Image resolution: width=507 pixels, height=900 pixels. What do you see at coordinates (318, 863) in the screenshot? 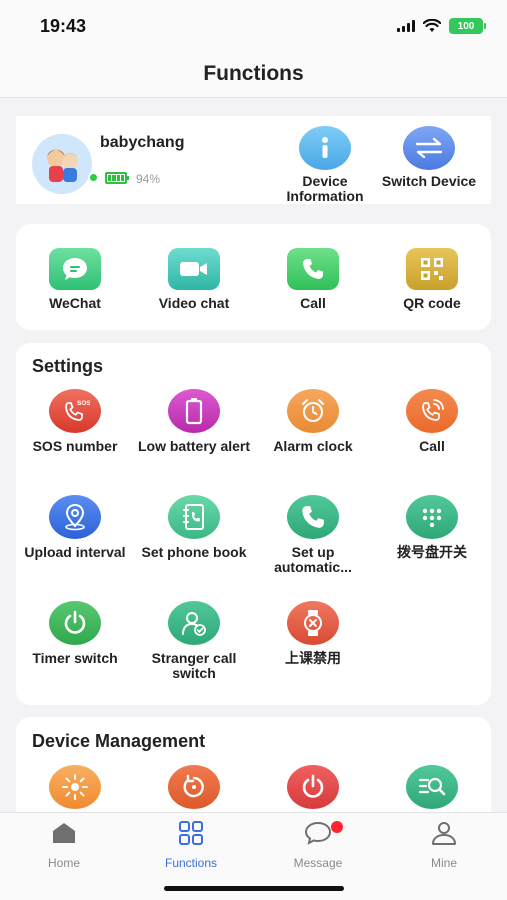
I see `tab-message-label: Message` at bounding box center [318, 863].